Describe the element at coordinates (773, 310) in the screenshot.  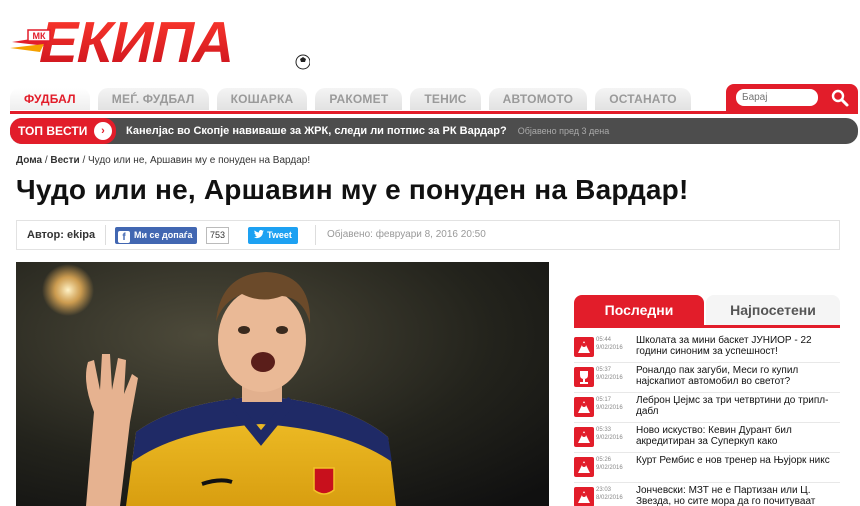
I see `tab-most-visited: Најпосетени` at that location.